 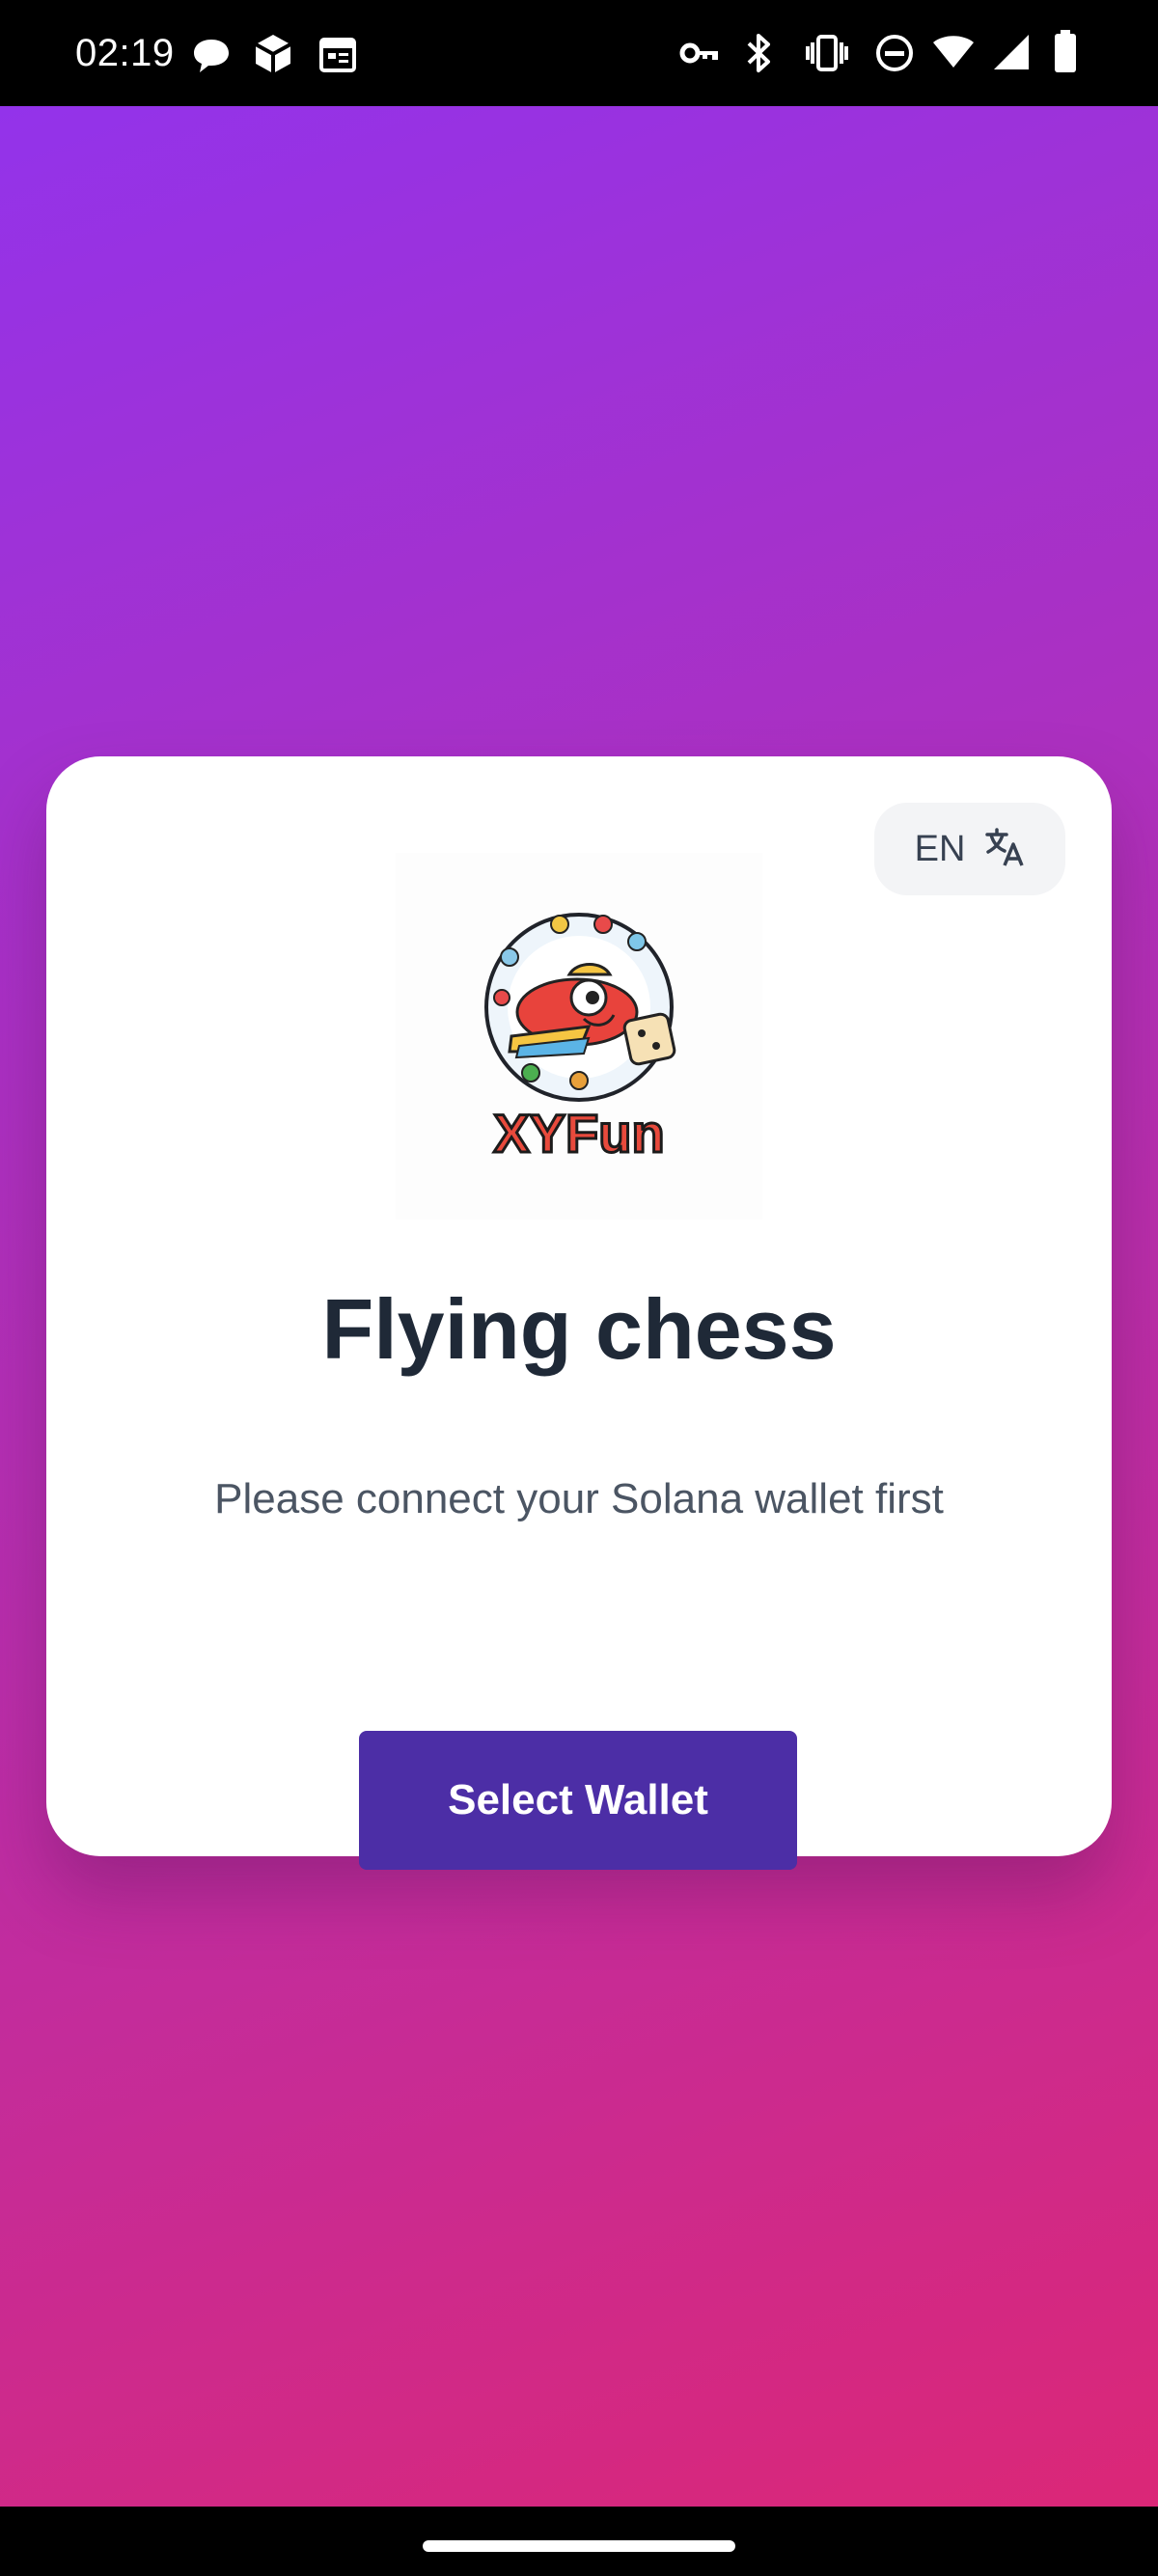 What do you see at coordinates (211, 56) in the screenshot?
I see `chat-bubble-icon` at bounding box center [211, 56].